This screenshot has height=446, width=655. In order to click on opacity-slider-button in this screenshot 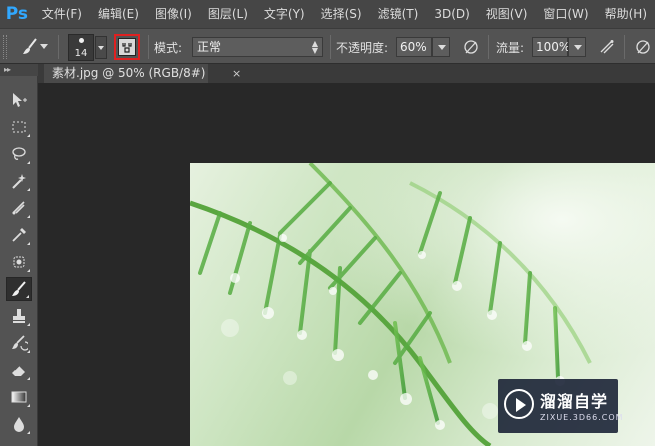, I will do `click(441, 47)`.